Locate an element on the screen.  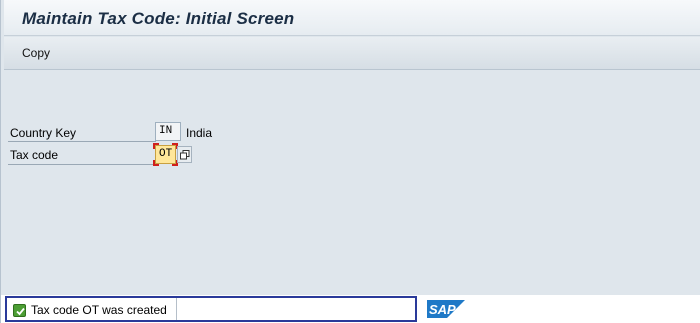
status-bar: Tax code OT was created SAP is located at coordinates (350, 309).